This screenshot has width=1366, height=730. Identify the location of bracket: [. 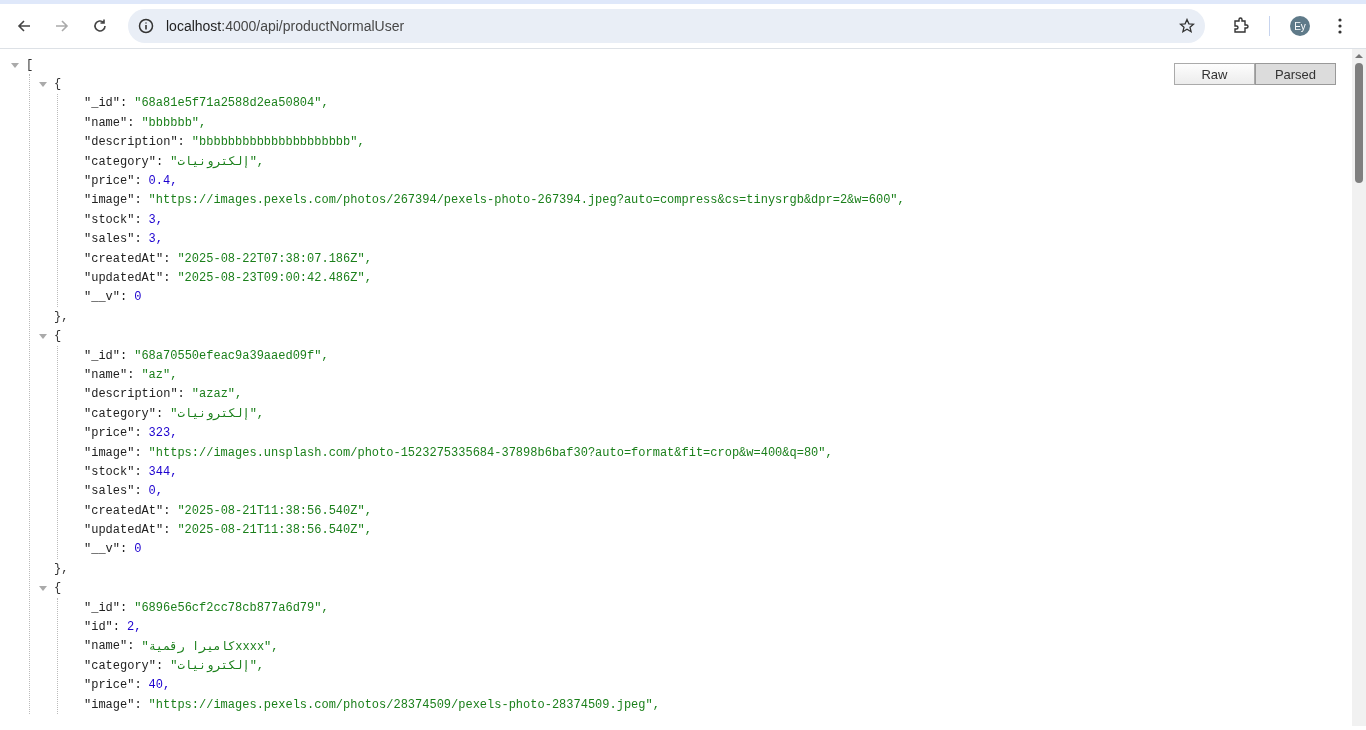
(30, 64).